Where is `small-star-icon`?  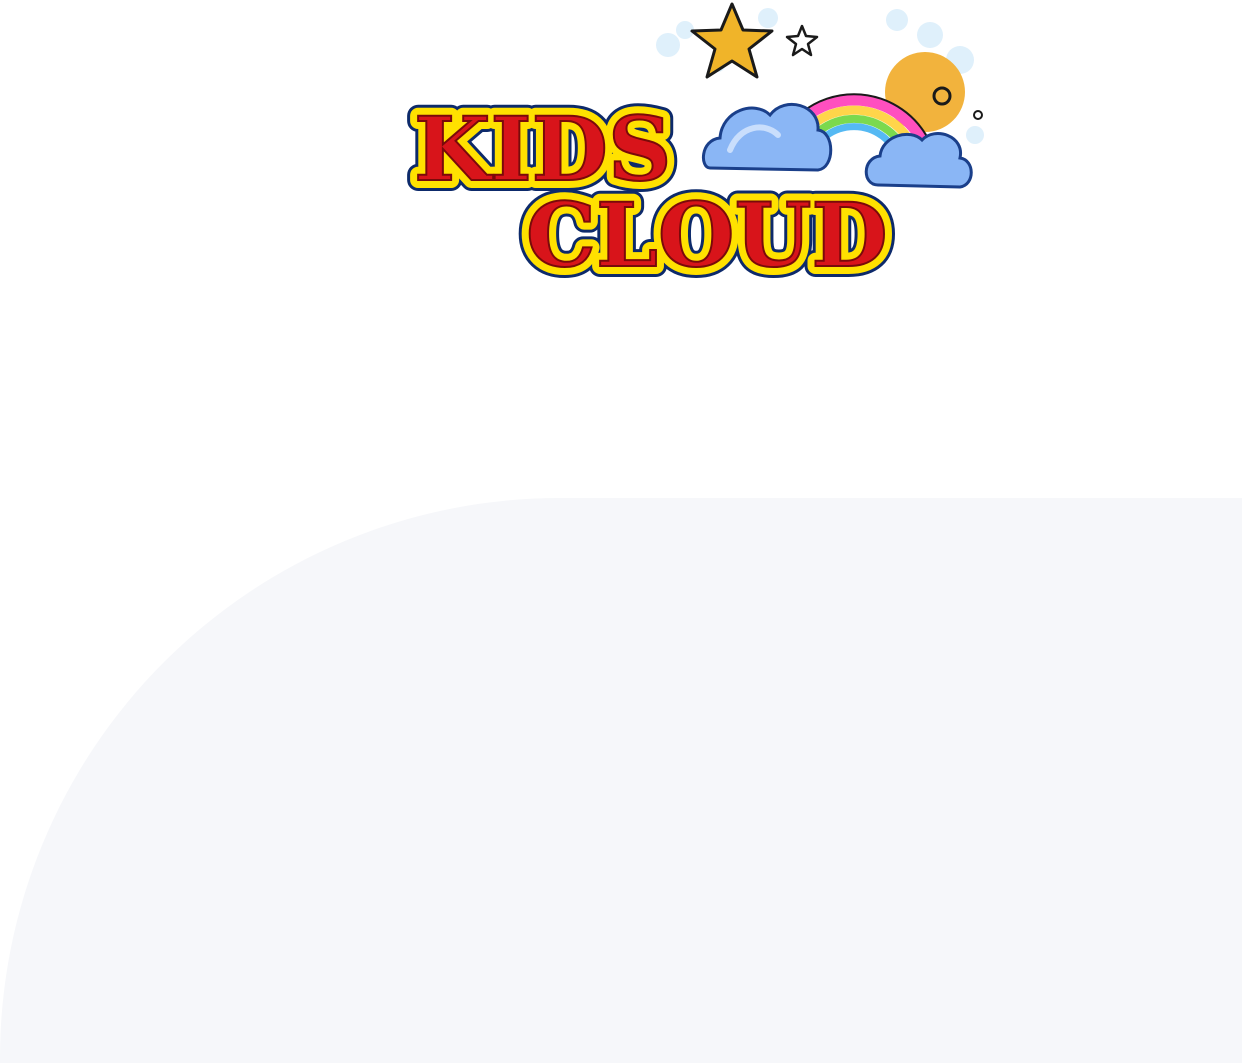 small-star-icon is located at coordinates (802, 40).